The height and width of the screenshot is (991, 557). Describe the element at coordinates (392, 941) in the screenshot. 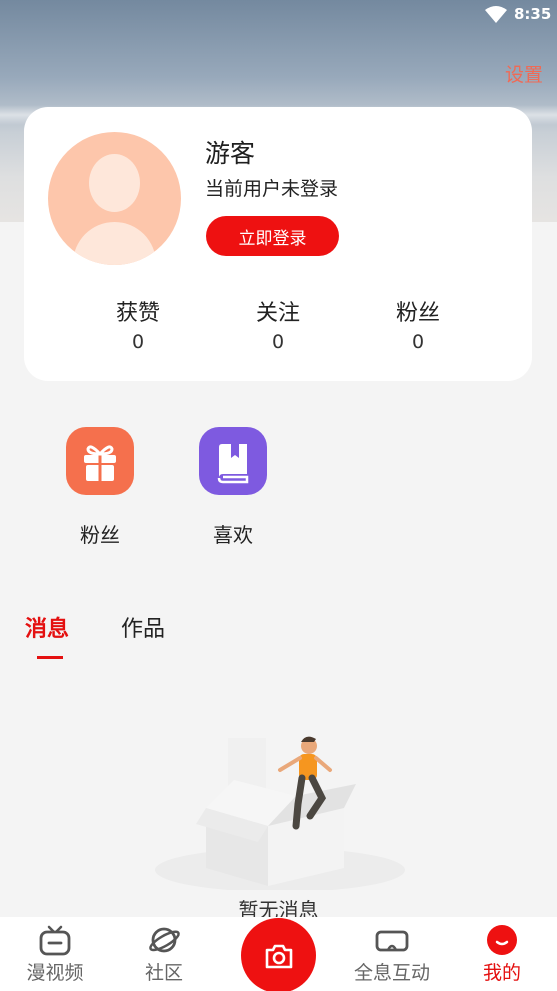

I see `vr-headset-icon` at that location.